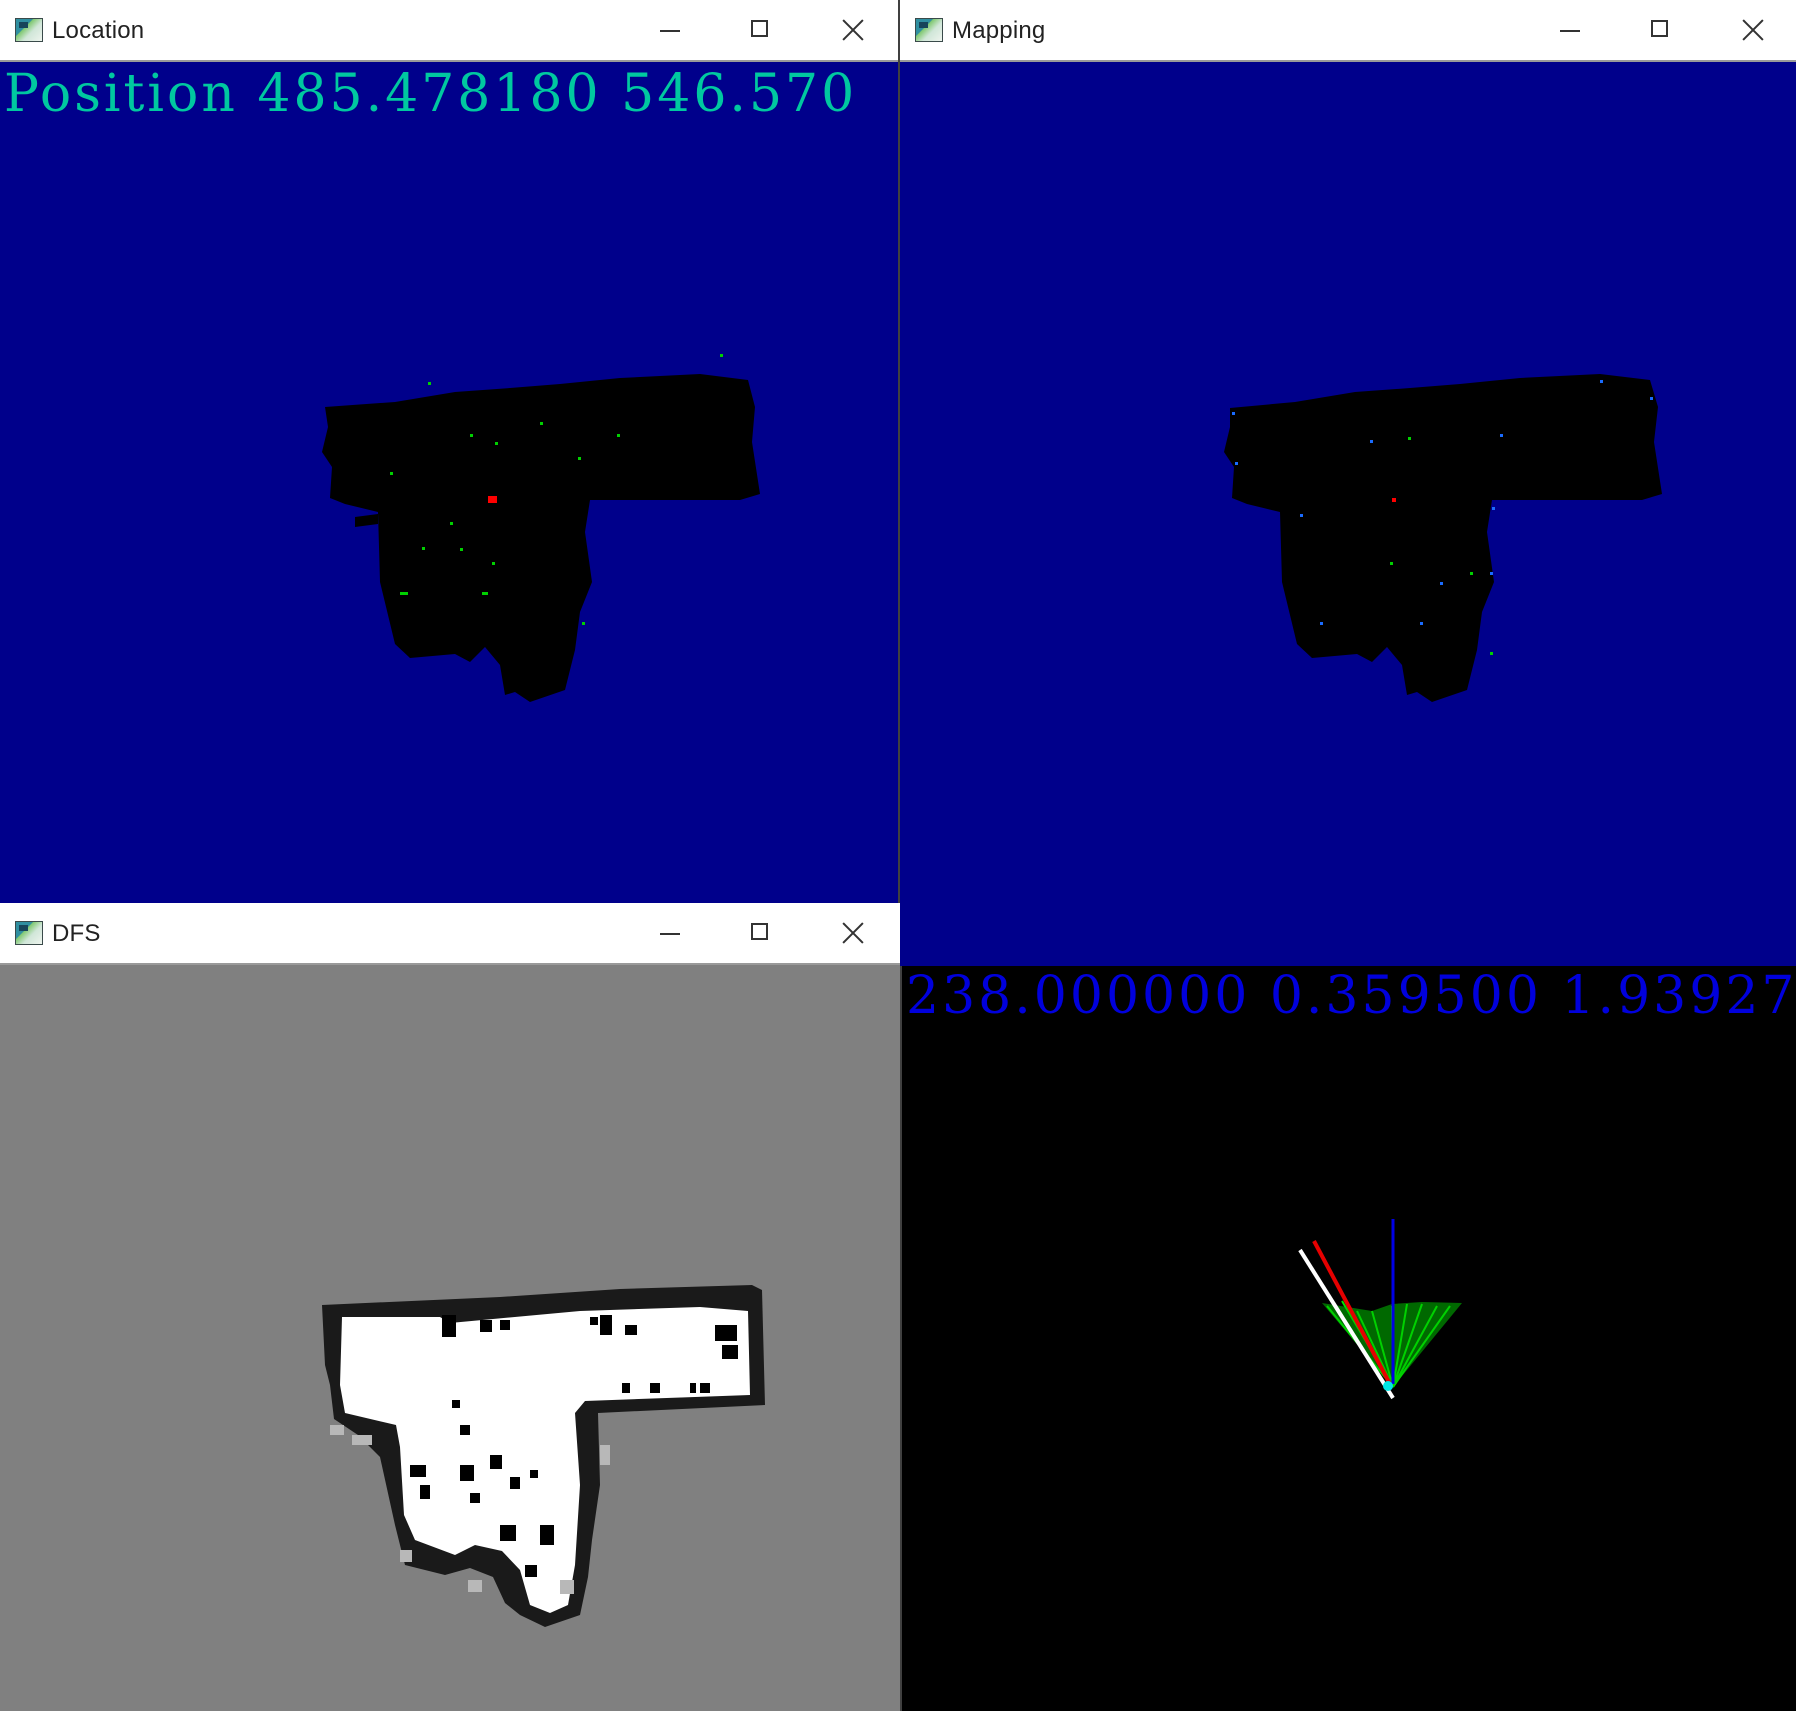 This screenshot has width=1796, height=1711. I want to click on location-titlebar: Location, so click(449, 31).